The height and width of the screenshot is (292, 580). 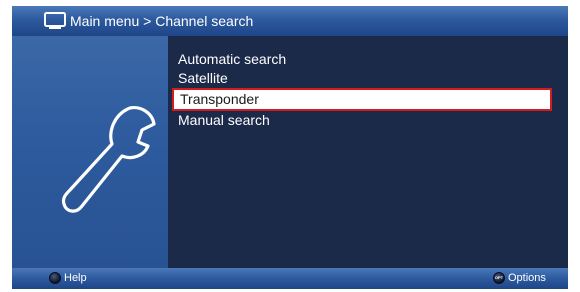 I want to click on wrench-icon, so click(x=108, y=159).